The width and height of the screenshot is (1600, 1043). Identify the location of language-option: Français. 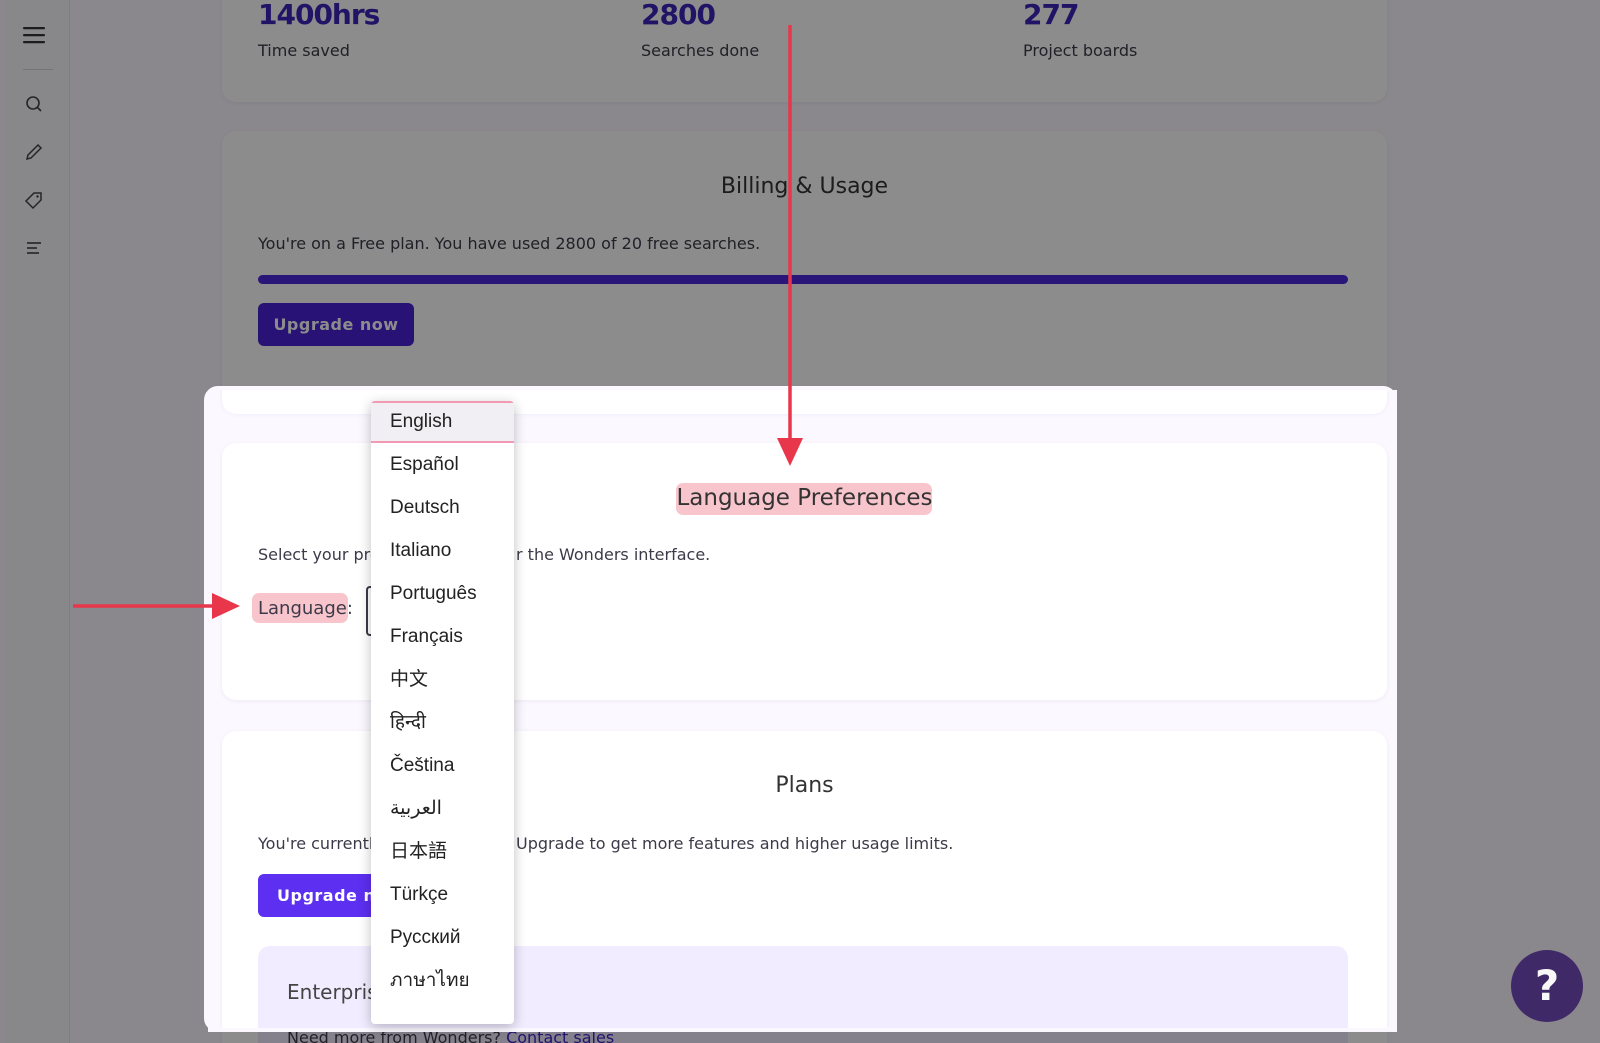
(442, 637).